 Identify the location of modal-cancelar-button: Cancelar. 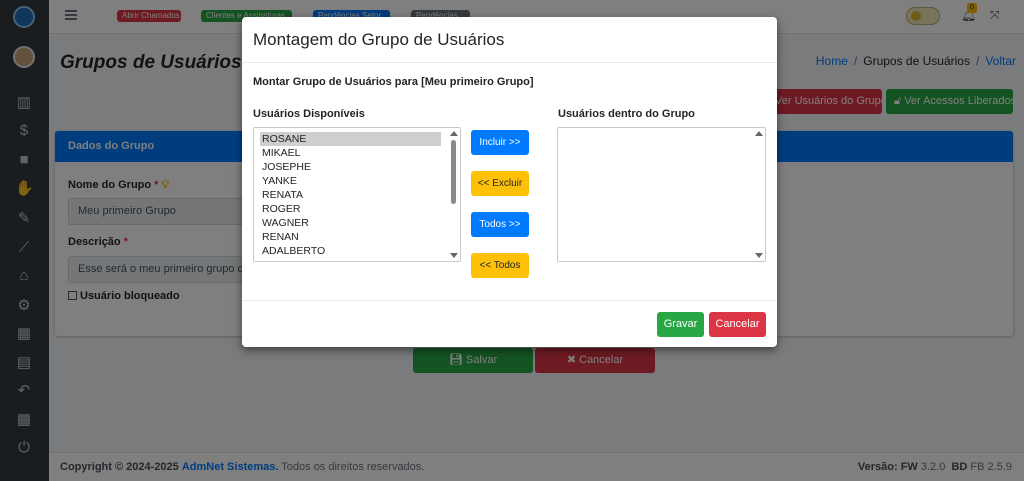
(737, 324).